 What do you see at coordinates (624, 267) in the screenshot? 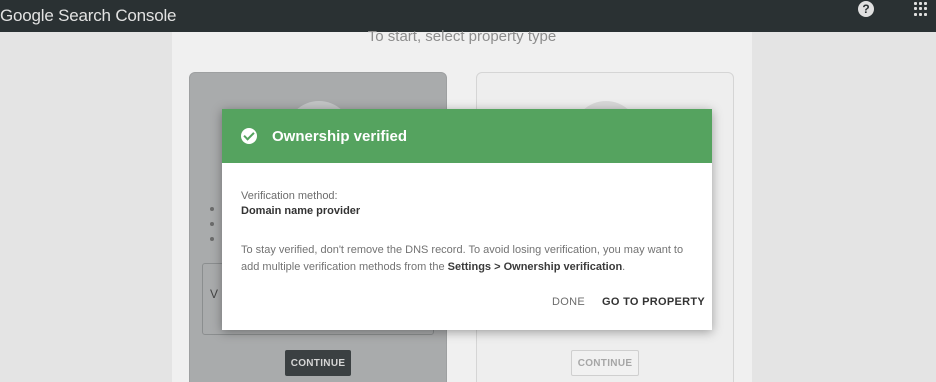
I see `verification-note-end: .` at bounding box center [624, 267].